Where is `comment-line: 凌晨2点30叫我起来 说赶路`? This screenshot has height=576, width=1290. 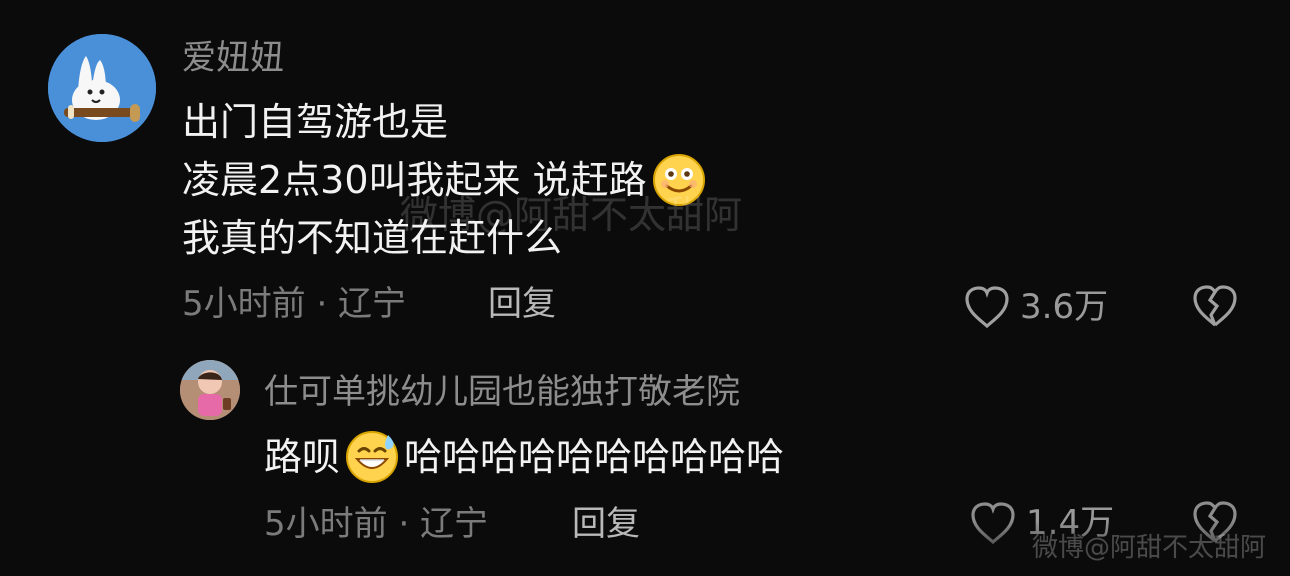
comment-line: 凌晨2点30叫我起来 说赶路 is located at coordinates (446, 180).